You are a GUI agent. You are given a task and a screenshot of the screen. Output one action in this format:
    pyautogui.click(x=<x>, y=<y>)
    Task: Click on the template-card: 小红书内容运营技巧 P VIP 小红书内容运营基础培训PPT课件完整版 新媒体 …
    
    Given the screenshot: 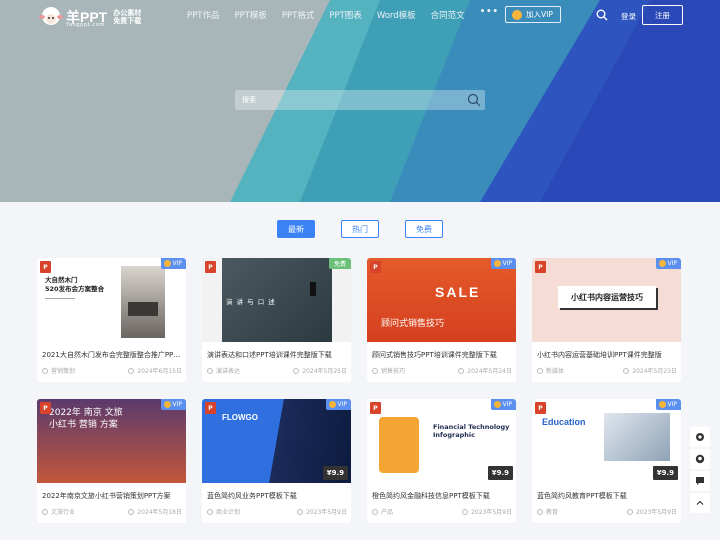 What is the action you would take?
    pyautogui.click(x=606, y=320)
    